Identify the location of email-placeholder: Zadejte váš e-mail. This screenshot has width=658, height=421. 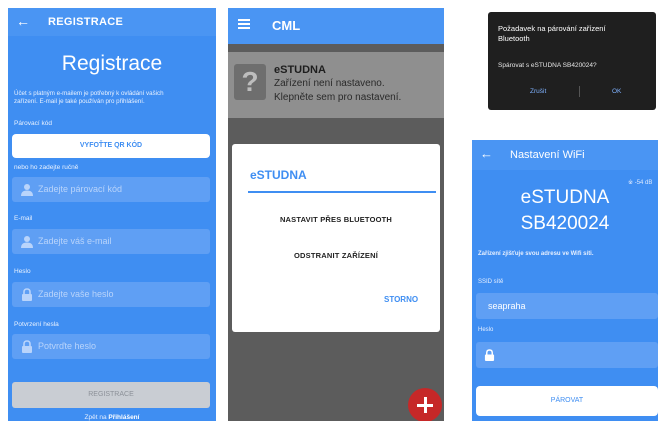
(75, 241).